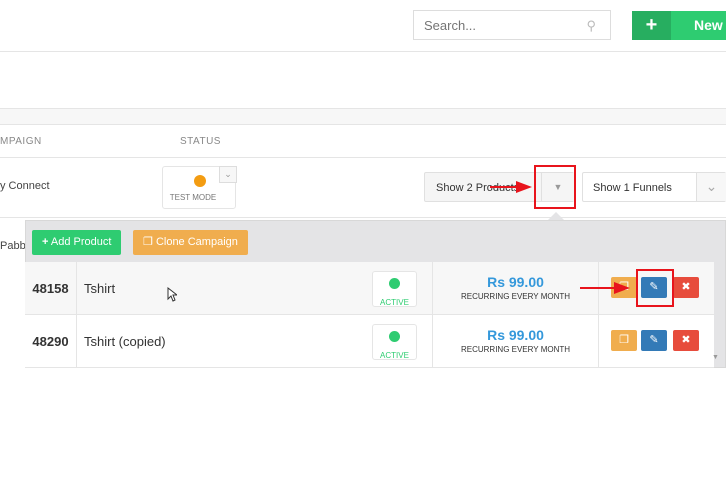 The image size is (726, 500). What do you see at coordinates (14, 246) in the screenshot?
I see `campaign-name: Pabbl` at bounding box center [14, 246].